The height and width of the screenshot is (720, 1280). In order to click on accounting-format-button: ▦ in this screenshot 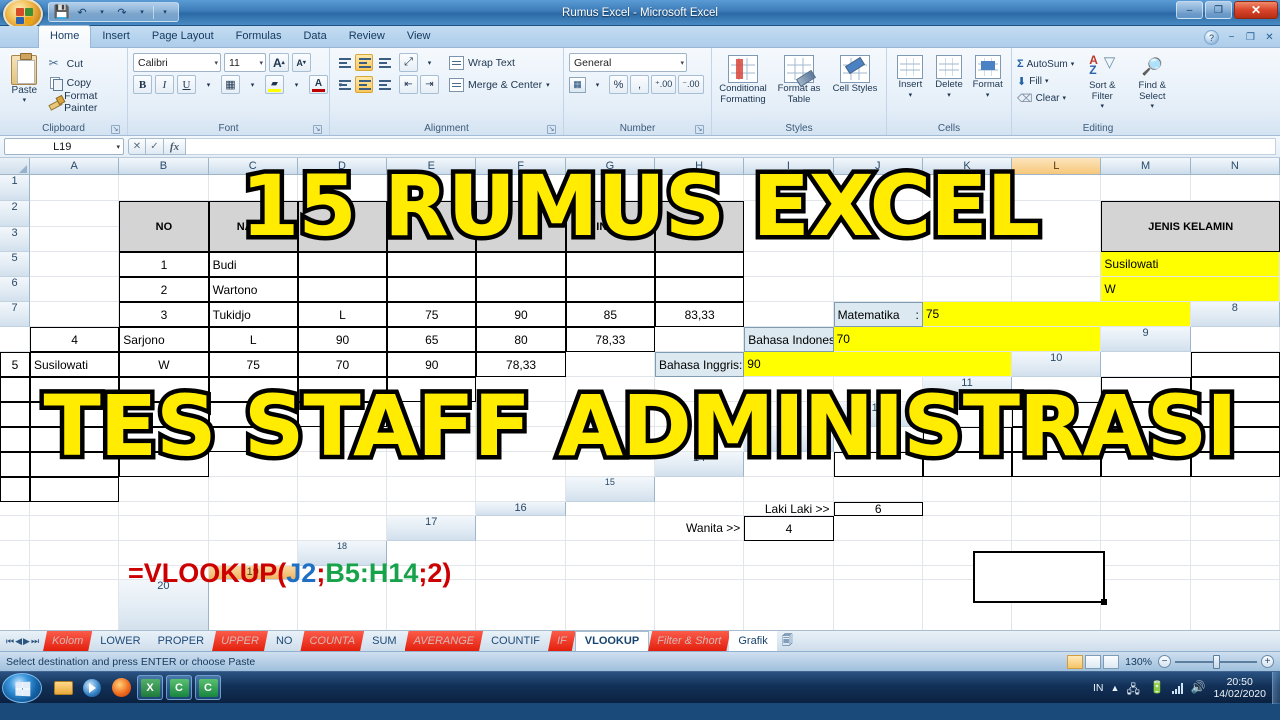, I will do `click(577, 84)`.